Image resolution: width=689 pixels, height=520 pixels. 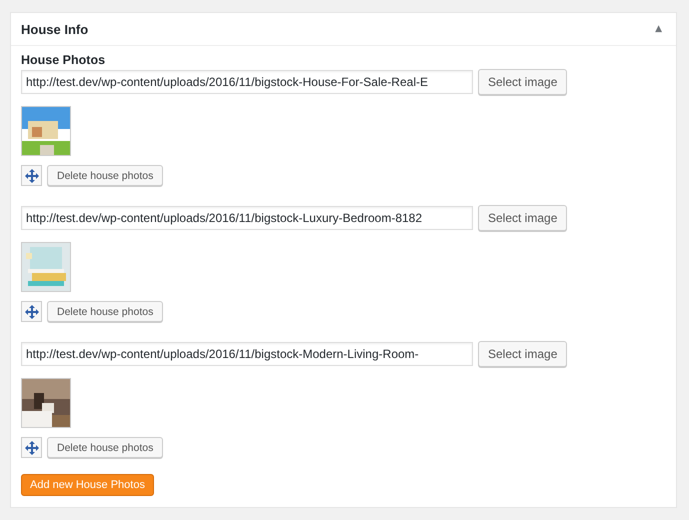 What do you see at coordinates (63, 60) in the screenshot?
I see `field-label: House Photos` at bounding box center [63, 60].